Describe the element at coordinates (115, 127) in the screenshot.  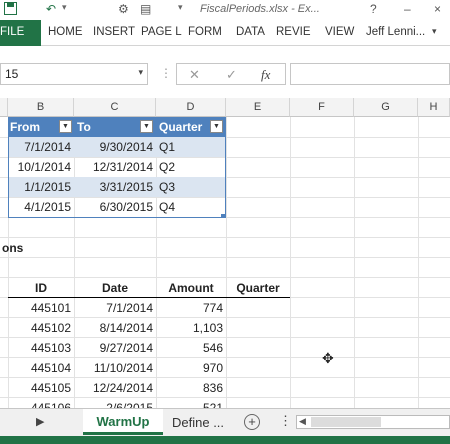
I see `table-header-to: To ▼` at that location.